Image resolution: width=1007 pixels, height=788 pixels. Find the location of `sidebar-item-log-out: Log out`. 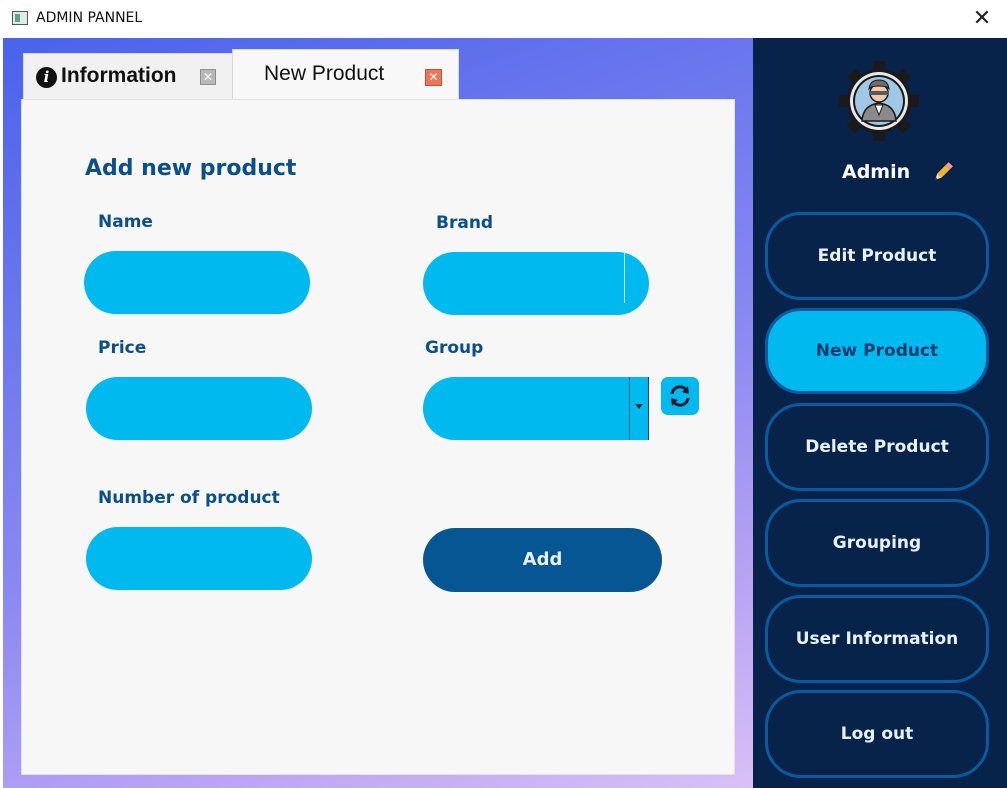

sidebar-item-log-out: Log out is located at coordinates (877, 734).